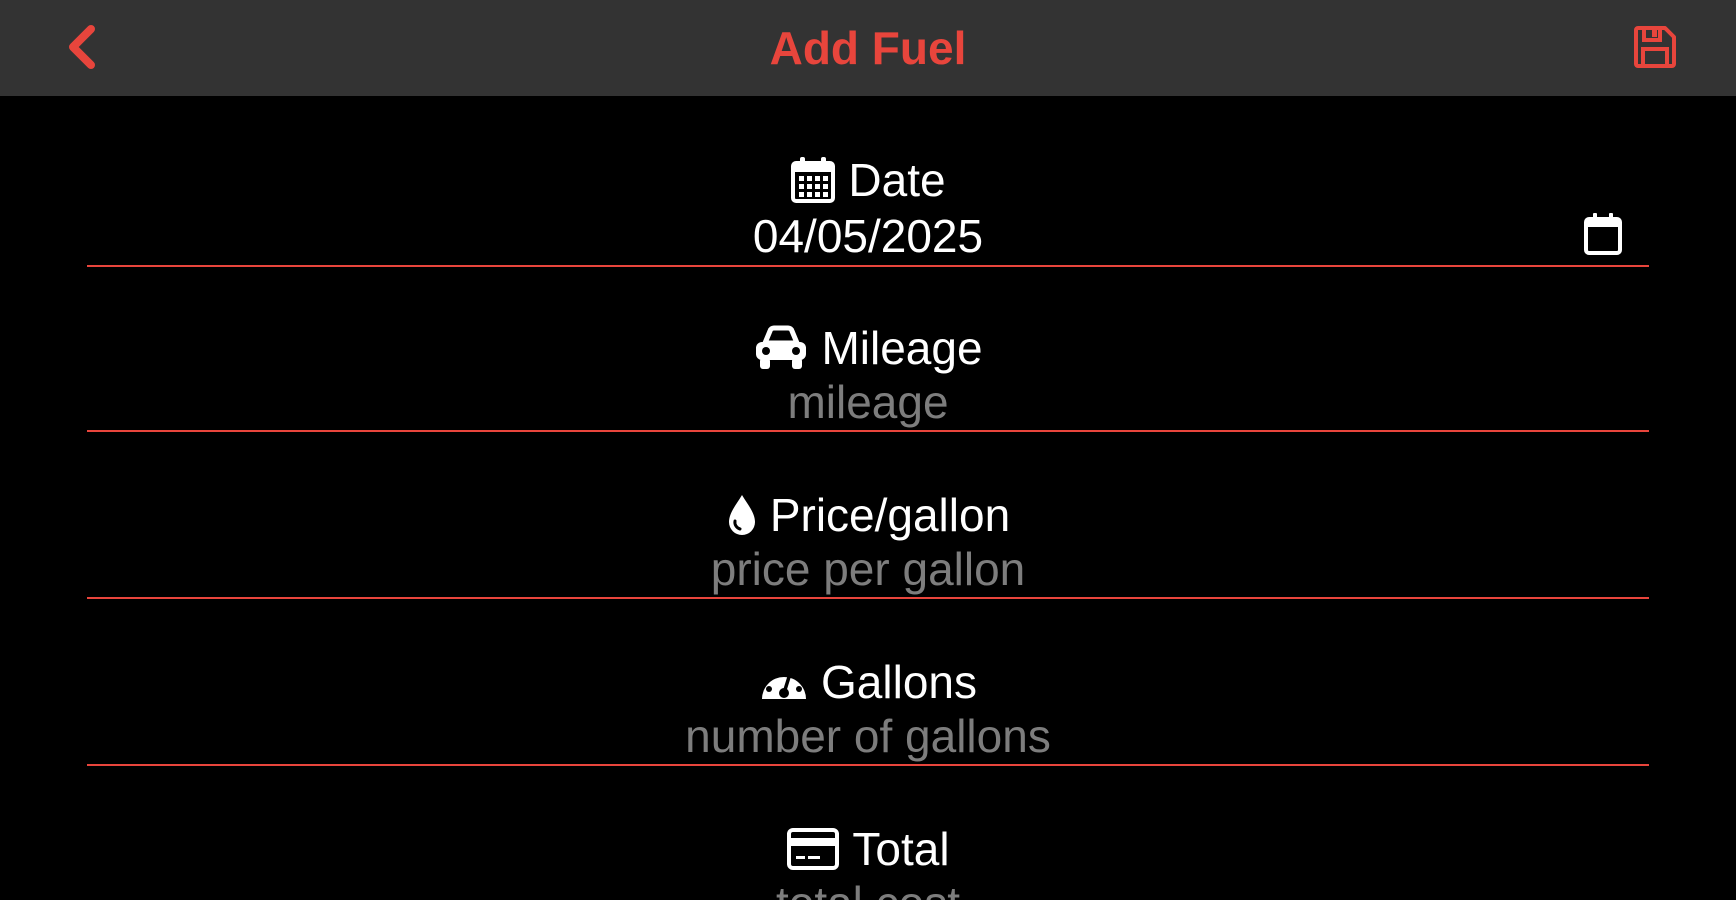 Image resolution: width=1736 pixels, height=900 pixels. I want to click on total-field: Total, so click(868, 861).